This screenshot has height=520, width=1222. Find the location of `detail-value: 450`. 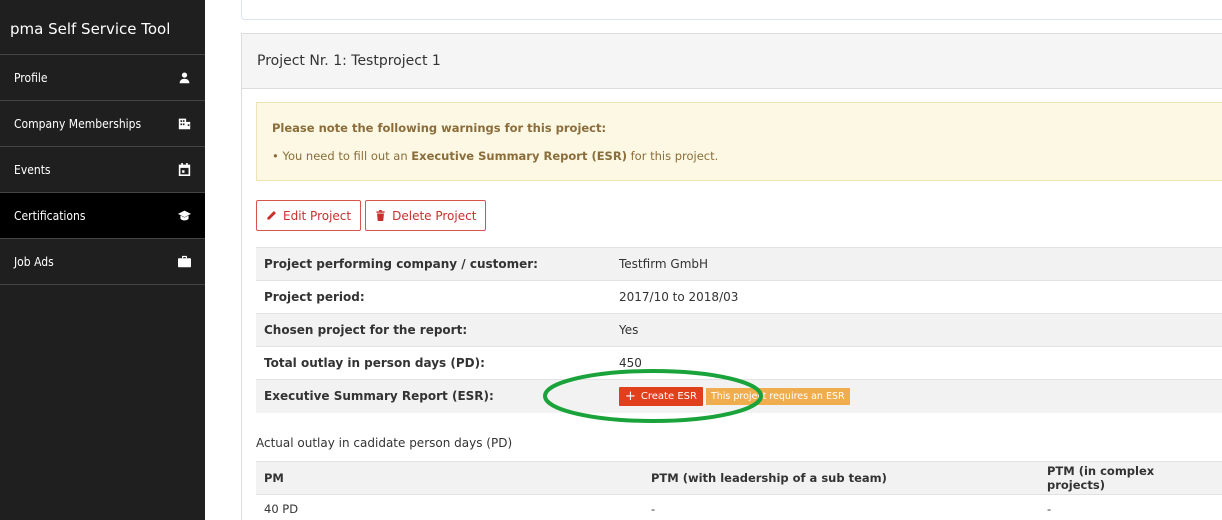

detail-value: 450 is located at coordinates (916, 363).